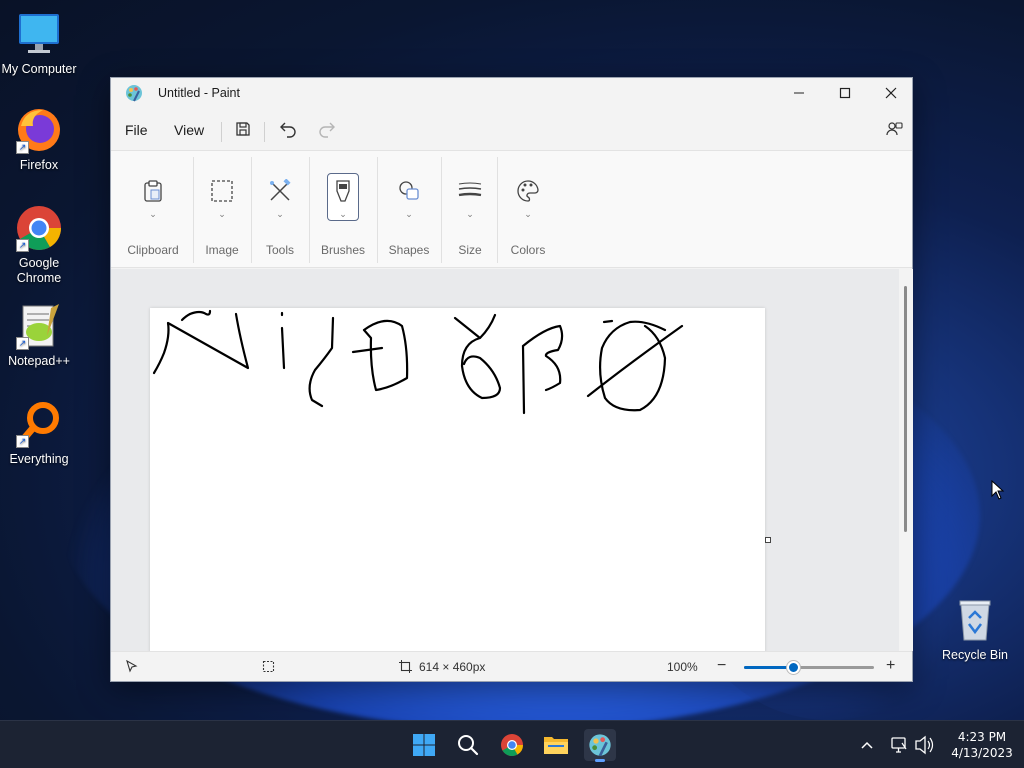 The width and height of the screenshot is (1024, 768). What do you see at coordinates (470, 191) in the screenshot?
I see `size-icon` at bounding box center [470, 191].